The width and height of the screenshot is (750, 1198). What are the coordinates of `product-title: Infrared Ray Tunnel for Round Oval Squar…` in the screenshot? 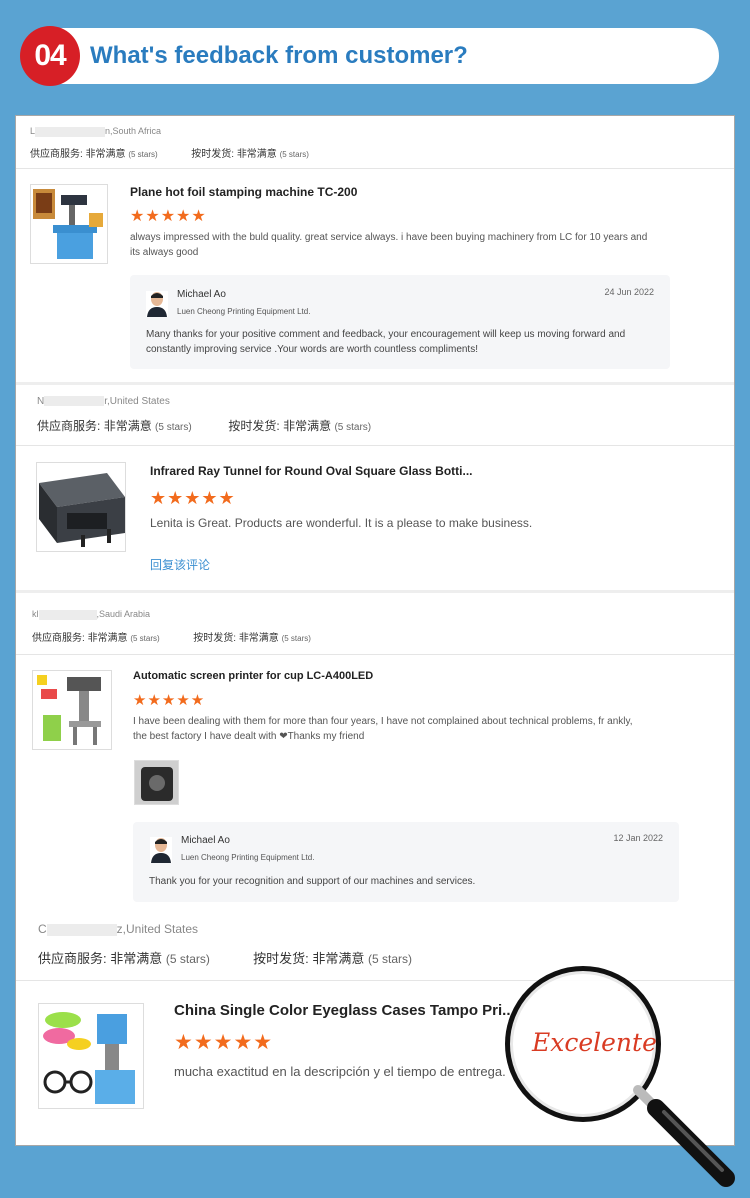 It's located at (430, 471).